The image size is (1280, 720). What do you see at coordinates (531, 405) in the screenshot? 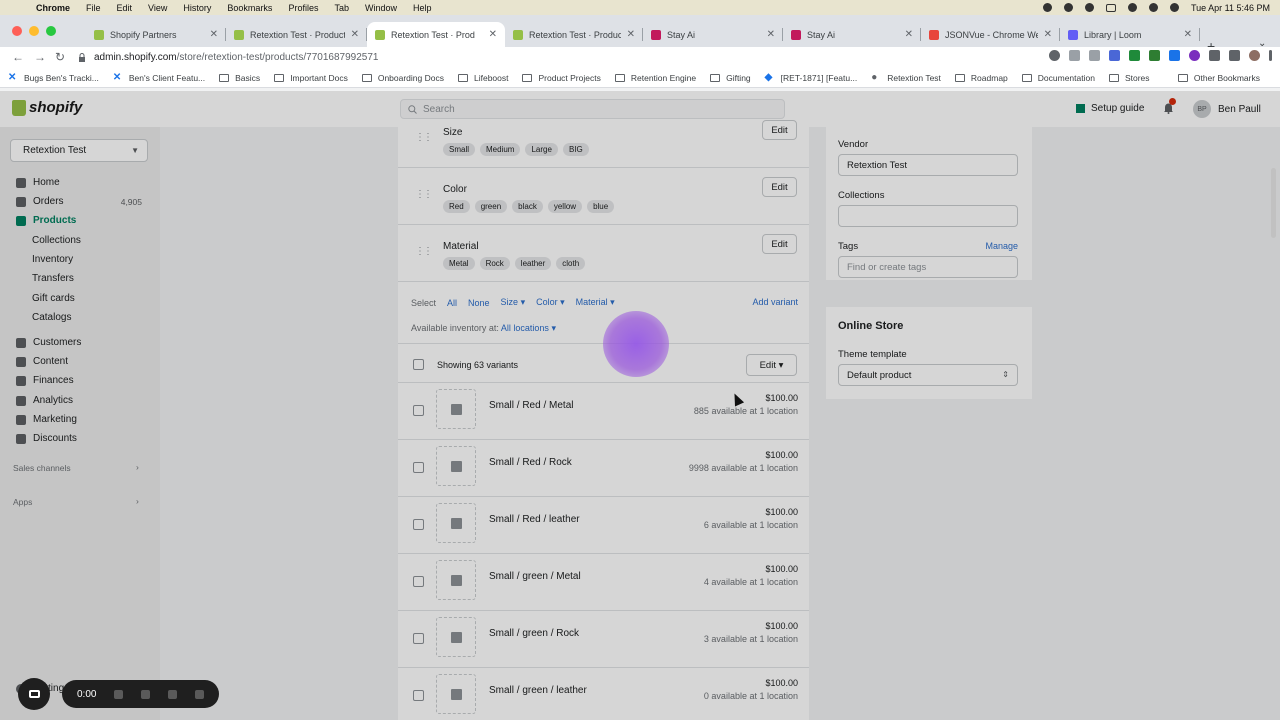
I see `variant-name: Small / Red / Metal` at bounding box center [531, 405].